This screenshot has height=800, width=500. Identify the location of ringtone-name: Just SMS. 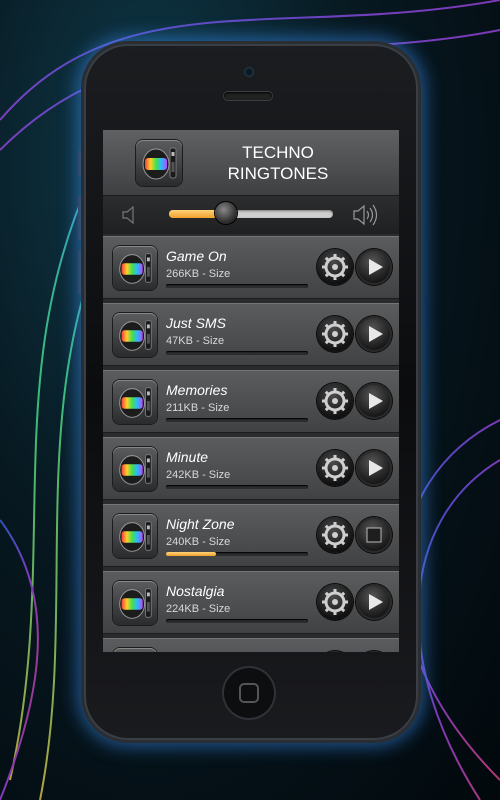
(196, 323).